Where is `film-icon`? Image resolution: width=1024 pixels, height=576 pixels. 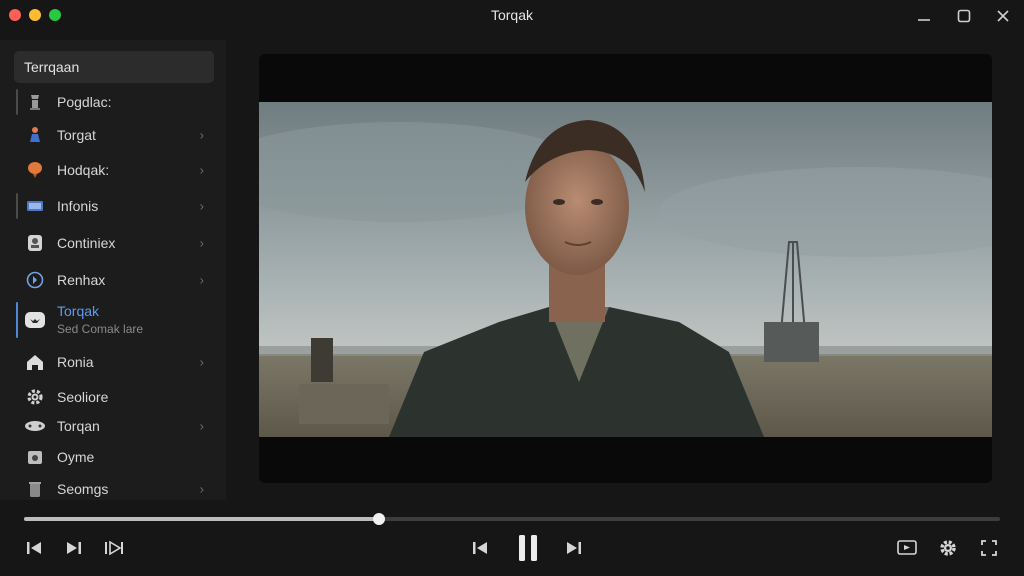
film-icon is located at coordinates (35, 206).